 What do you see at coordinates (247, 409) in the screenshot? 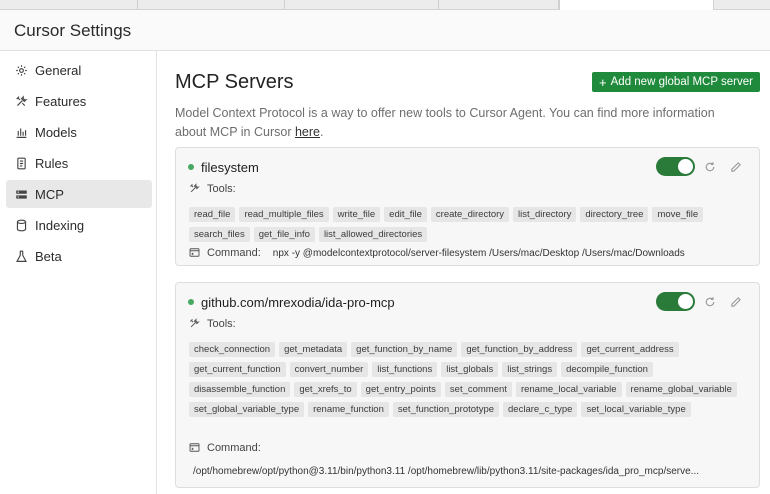
I see `tool-chip: set_global_variable_type` at bounding box center [247, 409].